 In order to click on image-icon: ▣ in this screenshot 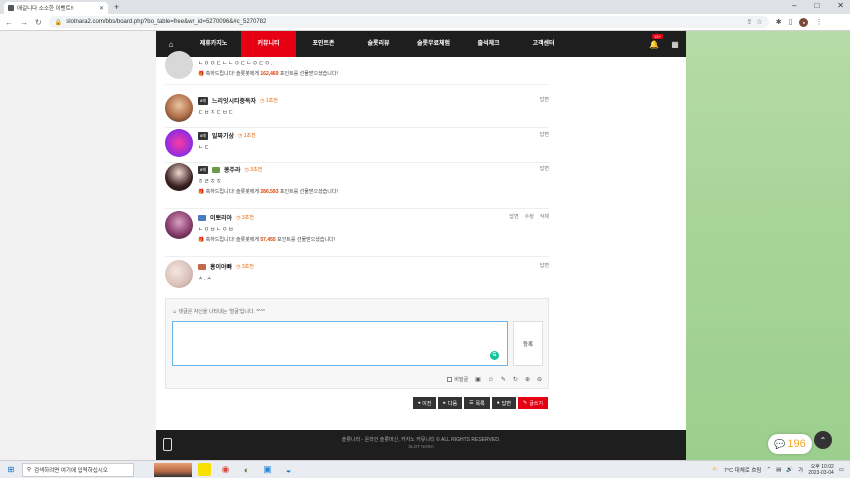, I will do `click(478, 379)`.